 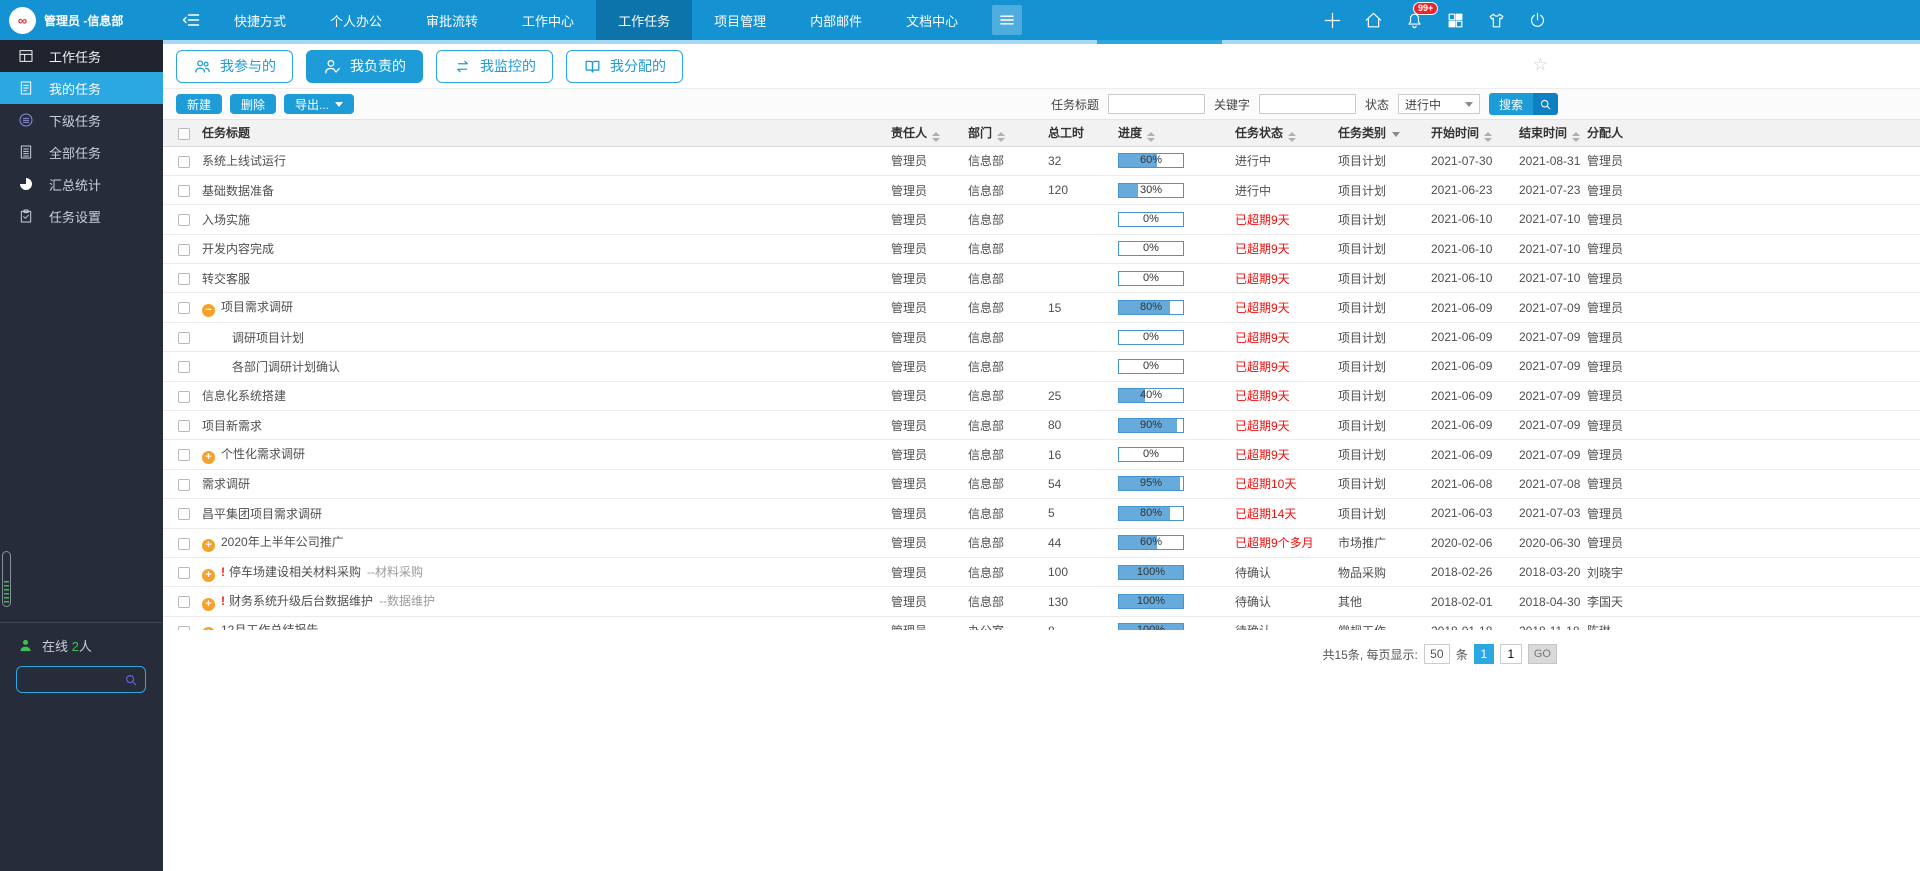 I want to click on status-select: 进行中, so click(x=1438, y=104).